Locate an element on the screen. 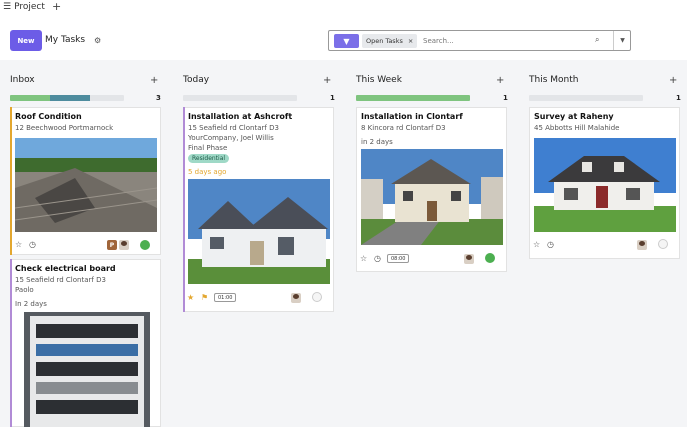 The image size is (687, 427). facet-label: Open Tasks is located at coordinates (384, 41).